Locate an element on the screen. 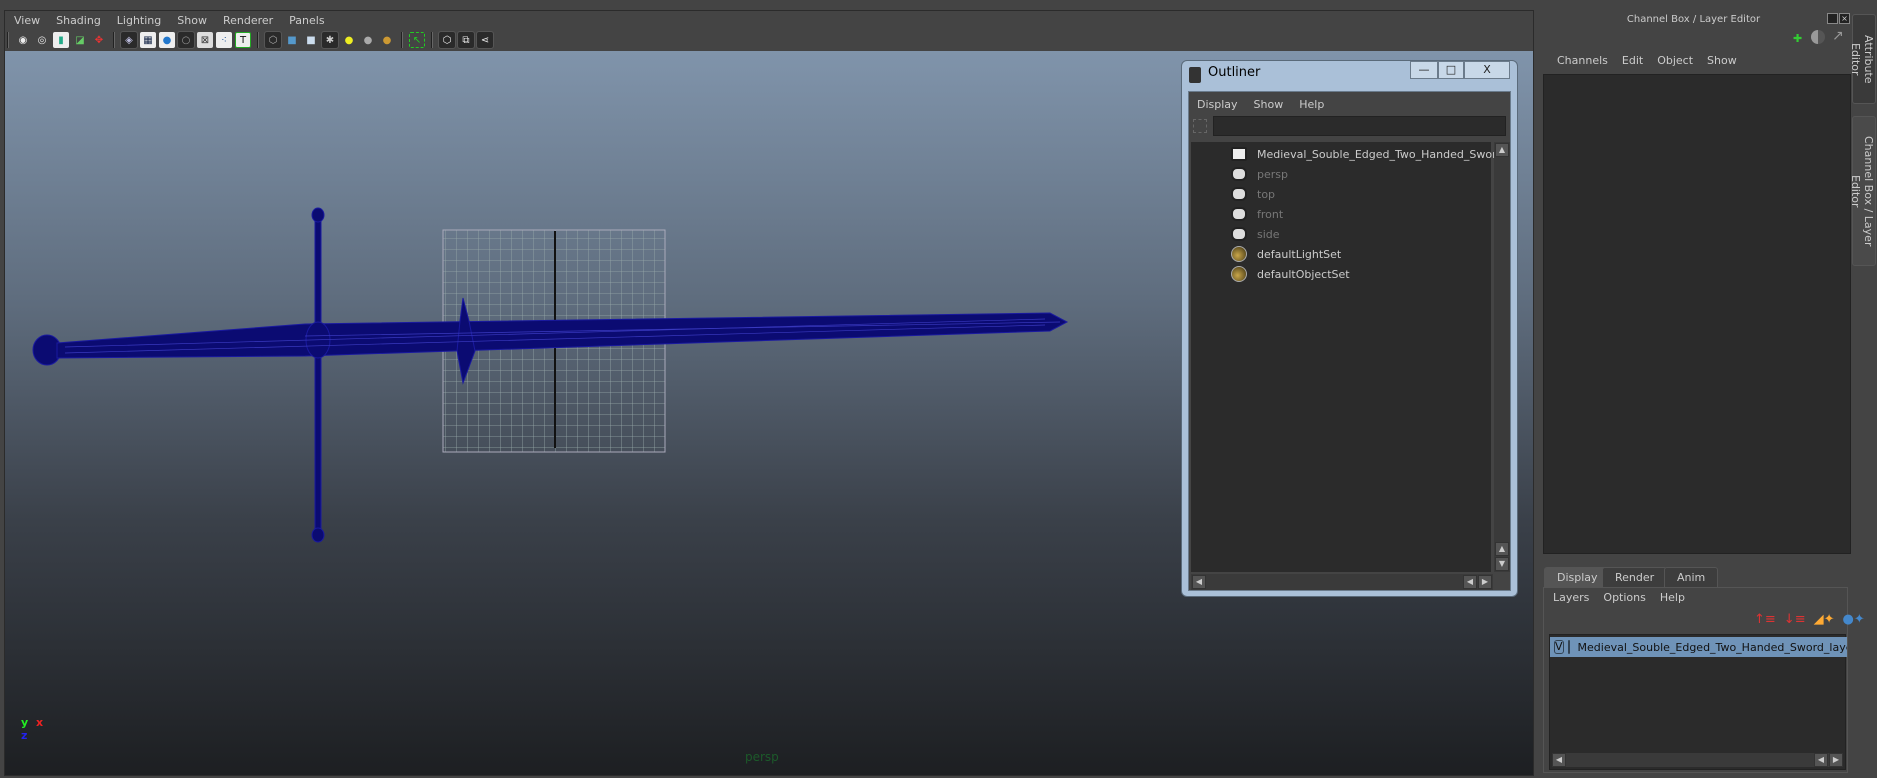  smooth-shade-icon: ● is located at coordinates (167, 40).